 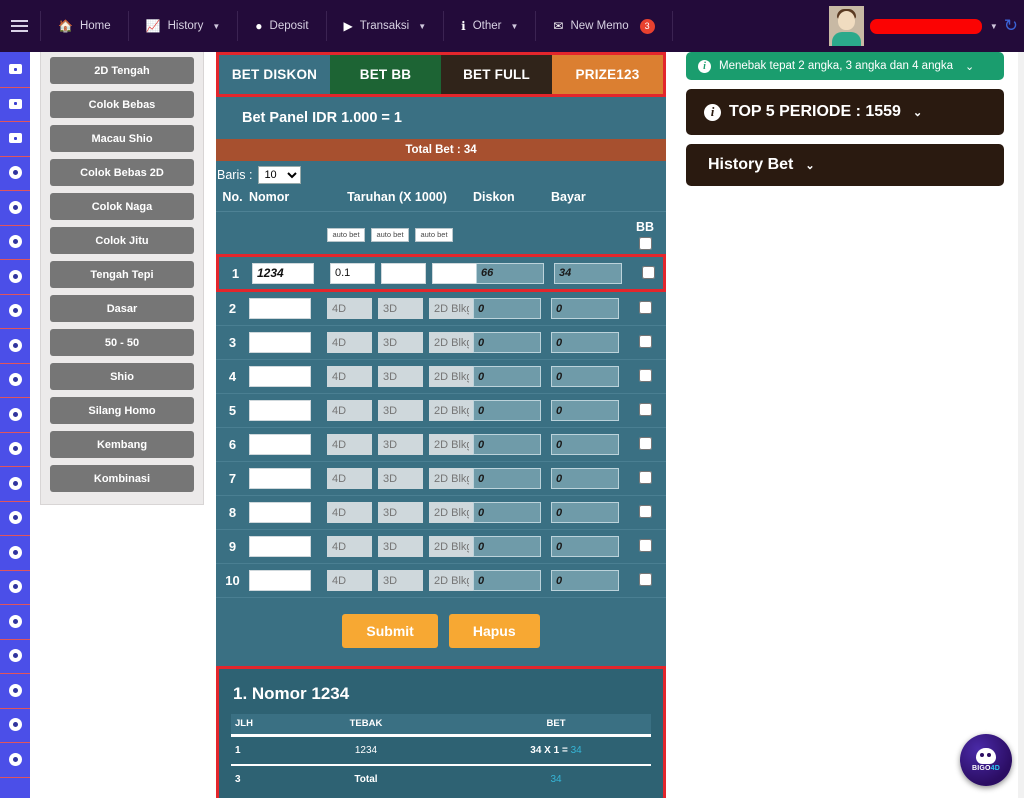 I want to click on nav-item-home: 🏠 Home, so click(x=84, y=26).